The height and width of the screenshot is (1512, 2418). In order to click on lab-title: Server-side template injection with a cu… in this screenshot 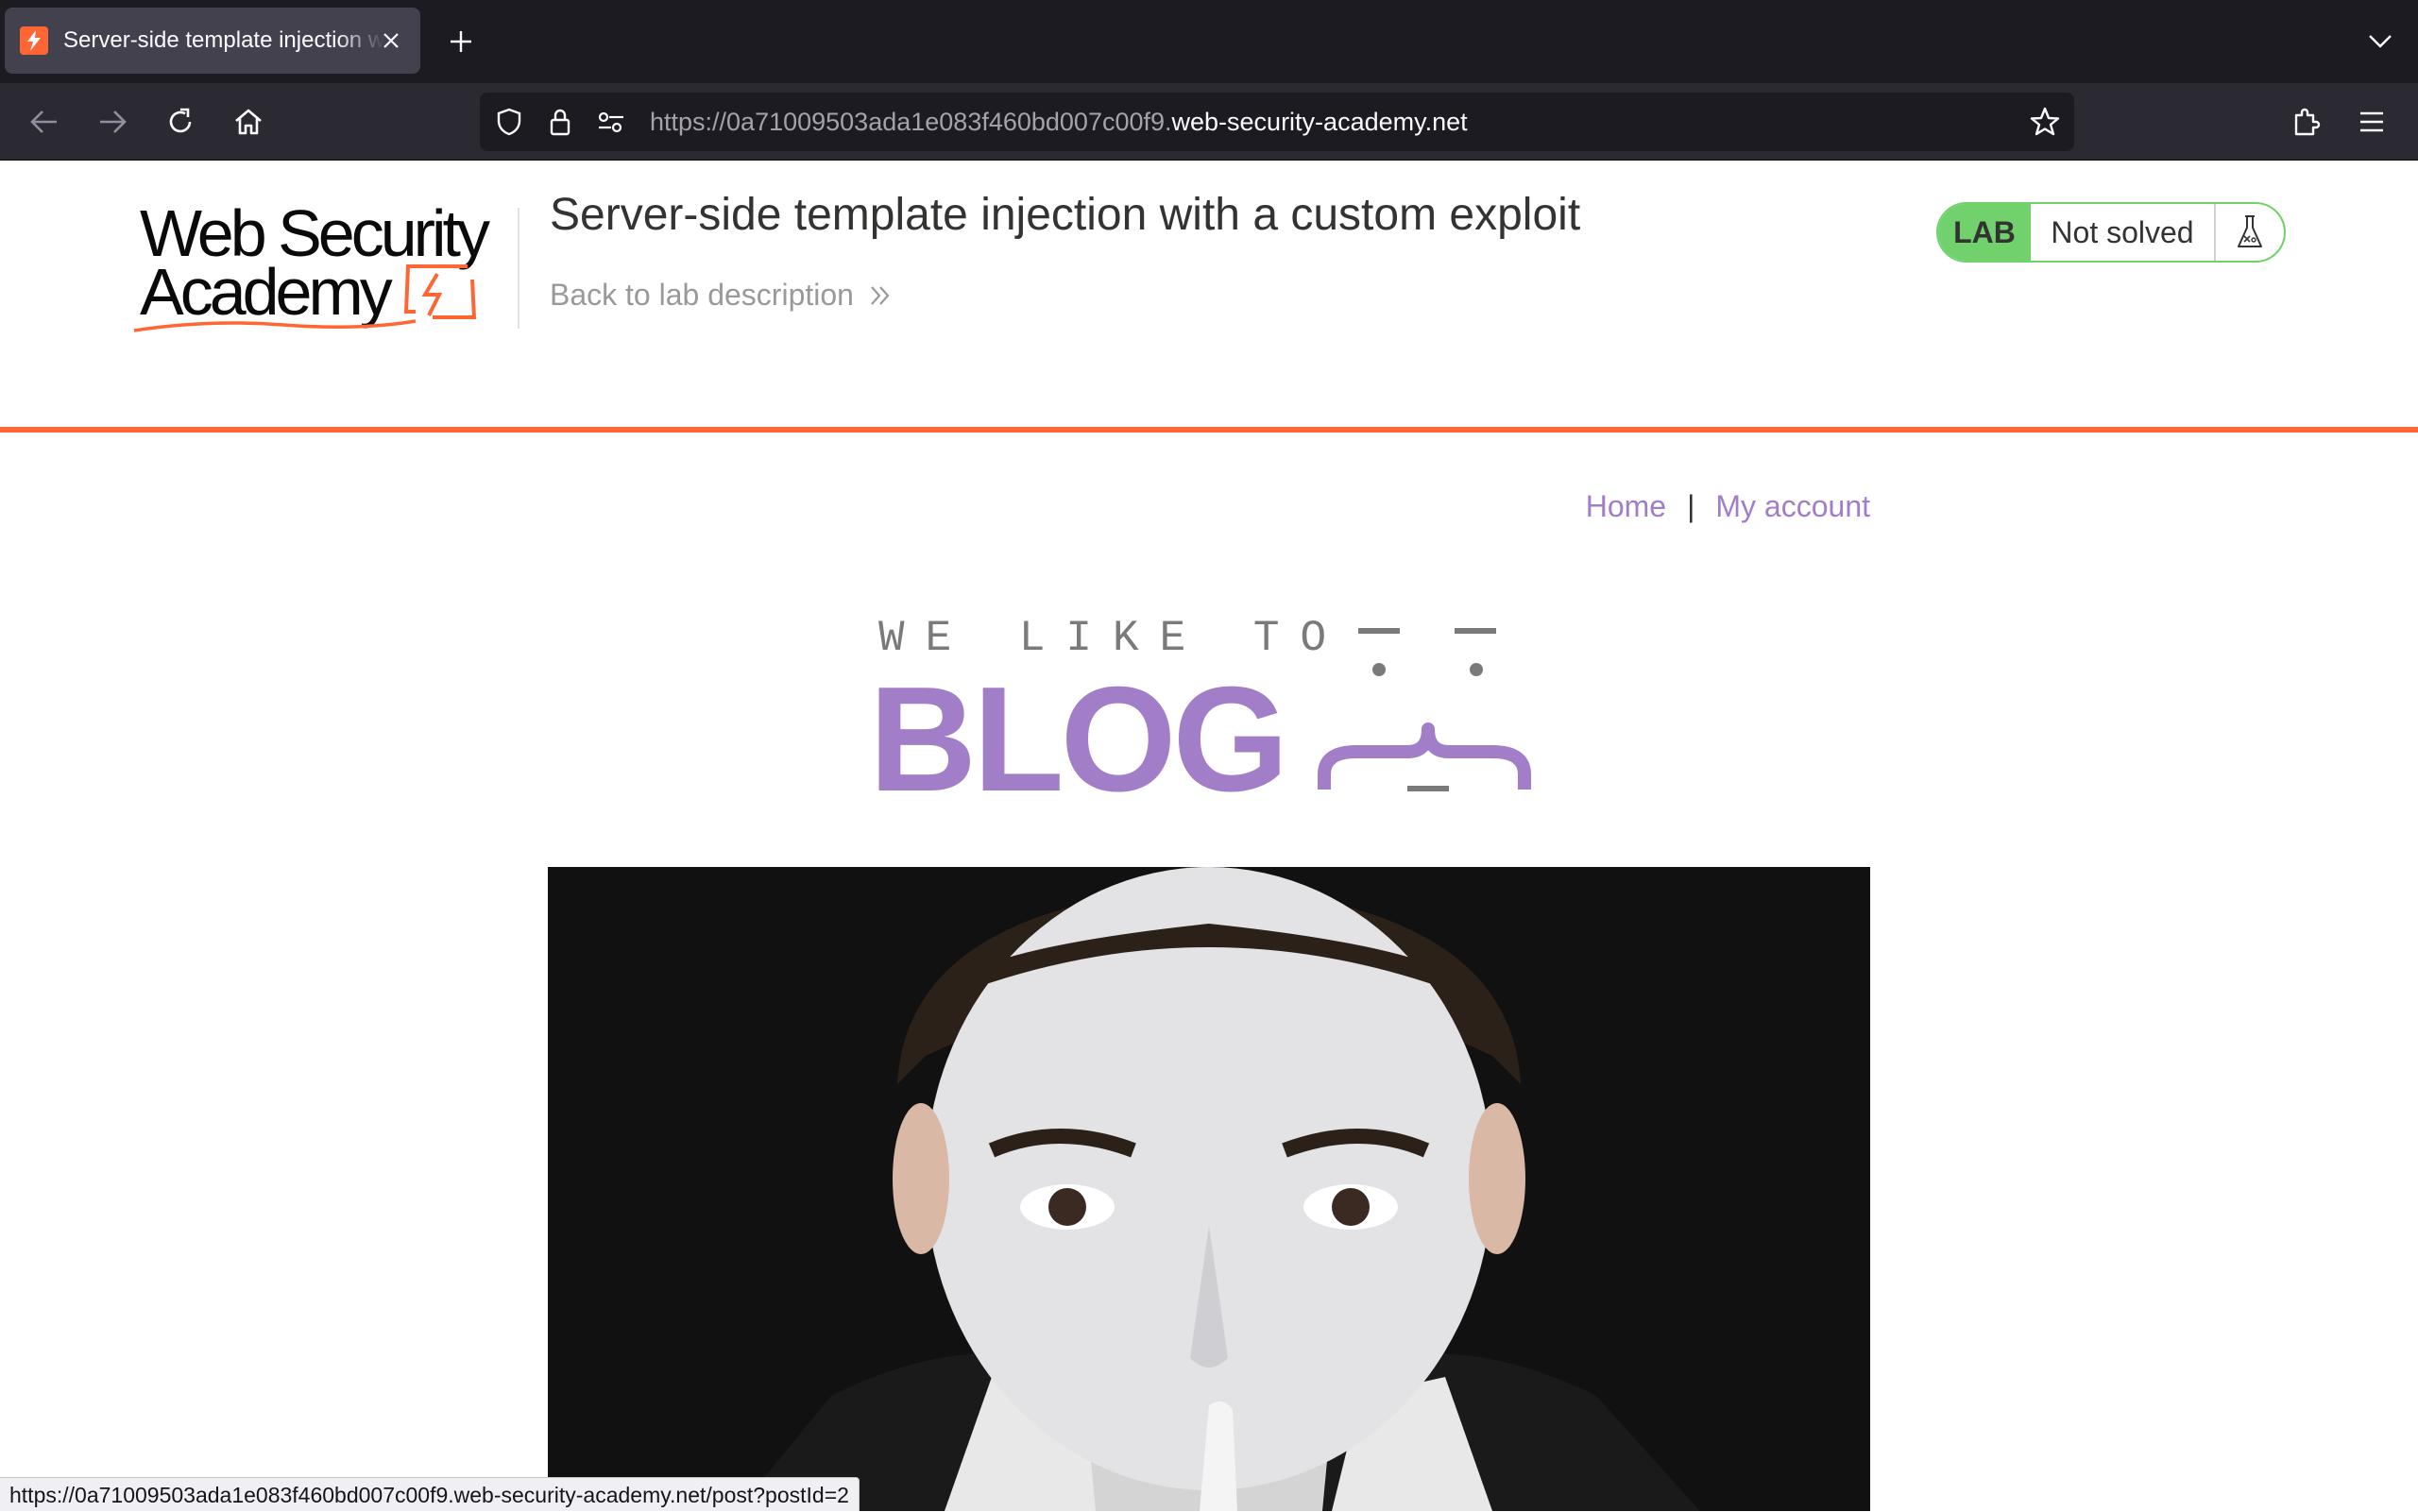, I will do `click(1065, 215)`.